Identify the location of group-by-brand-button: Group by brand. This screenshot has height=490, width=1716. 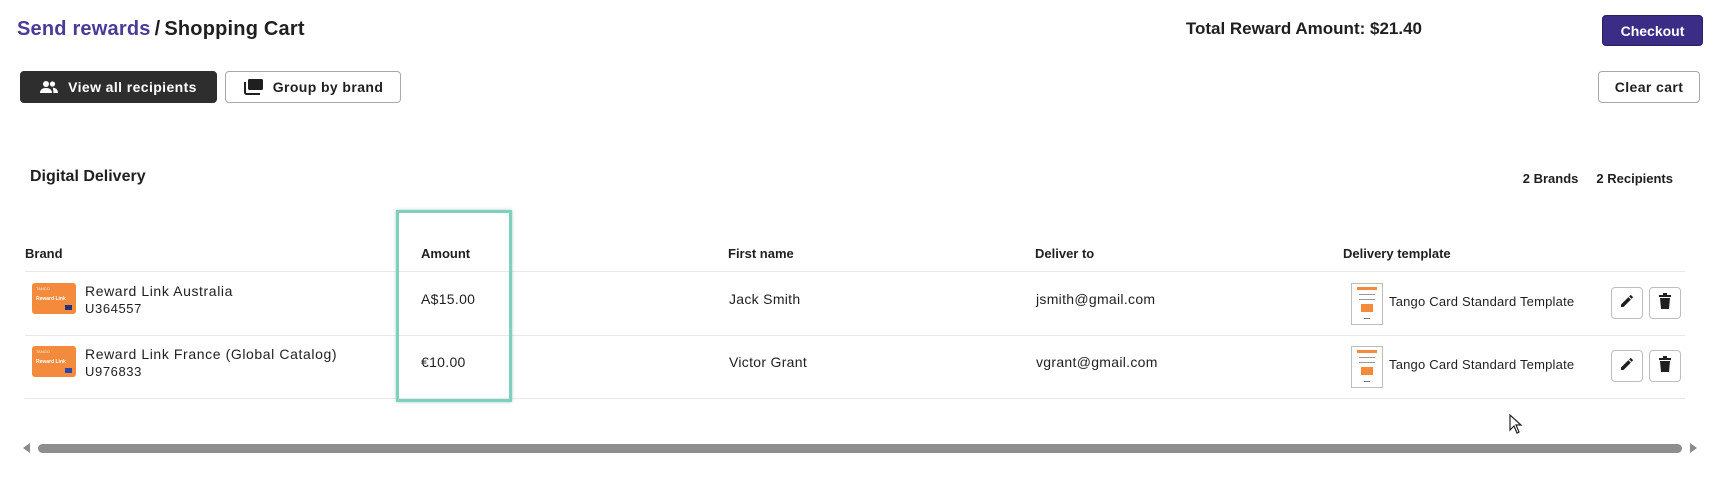
(313, 87).